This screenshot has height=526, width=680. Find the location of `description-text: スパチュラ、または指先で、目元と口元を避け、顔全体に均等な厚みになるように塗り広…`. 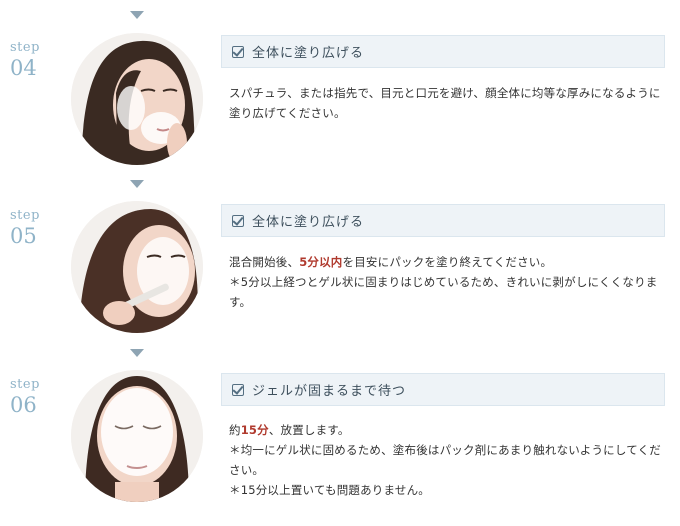

description-text: スパチュラ、または指先で、目元と口元を避け、顔全体に均等な厚みになるように塗り広… is located at coordinates (445, 103).